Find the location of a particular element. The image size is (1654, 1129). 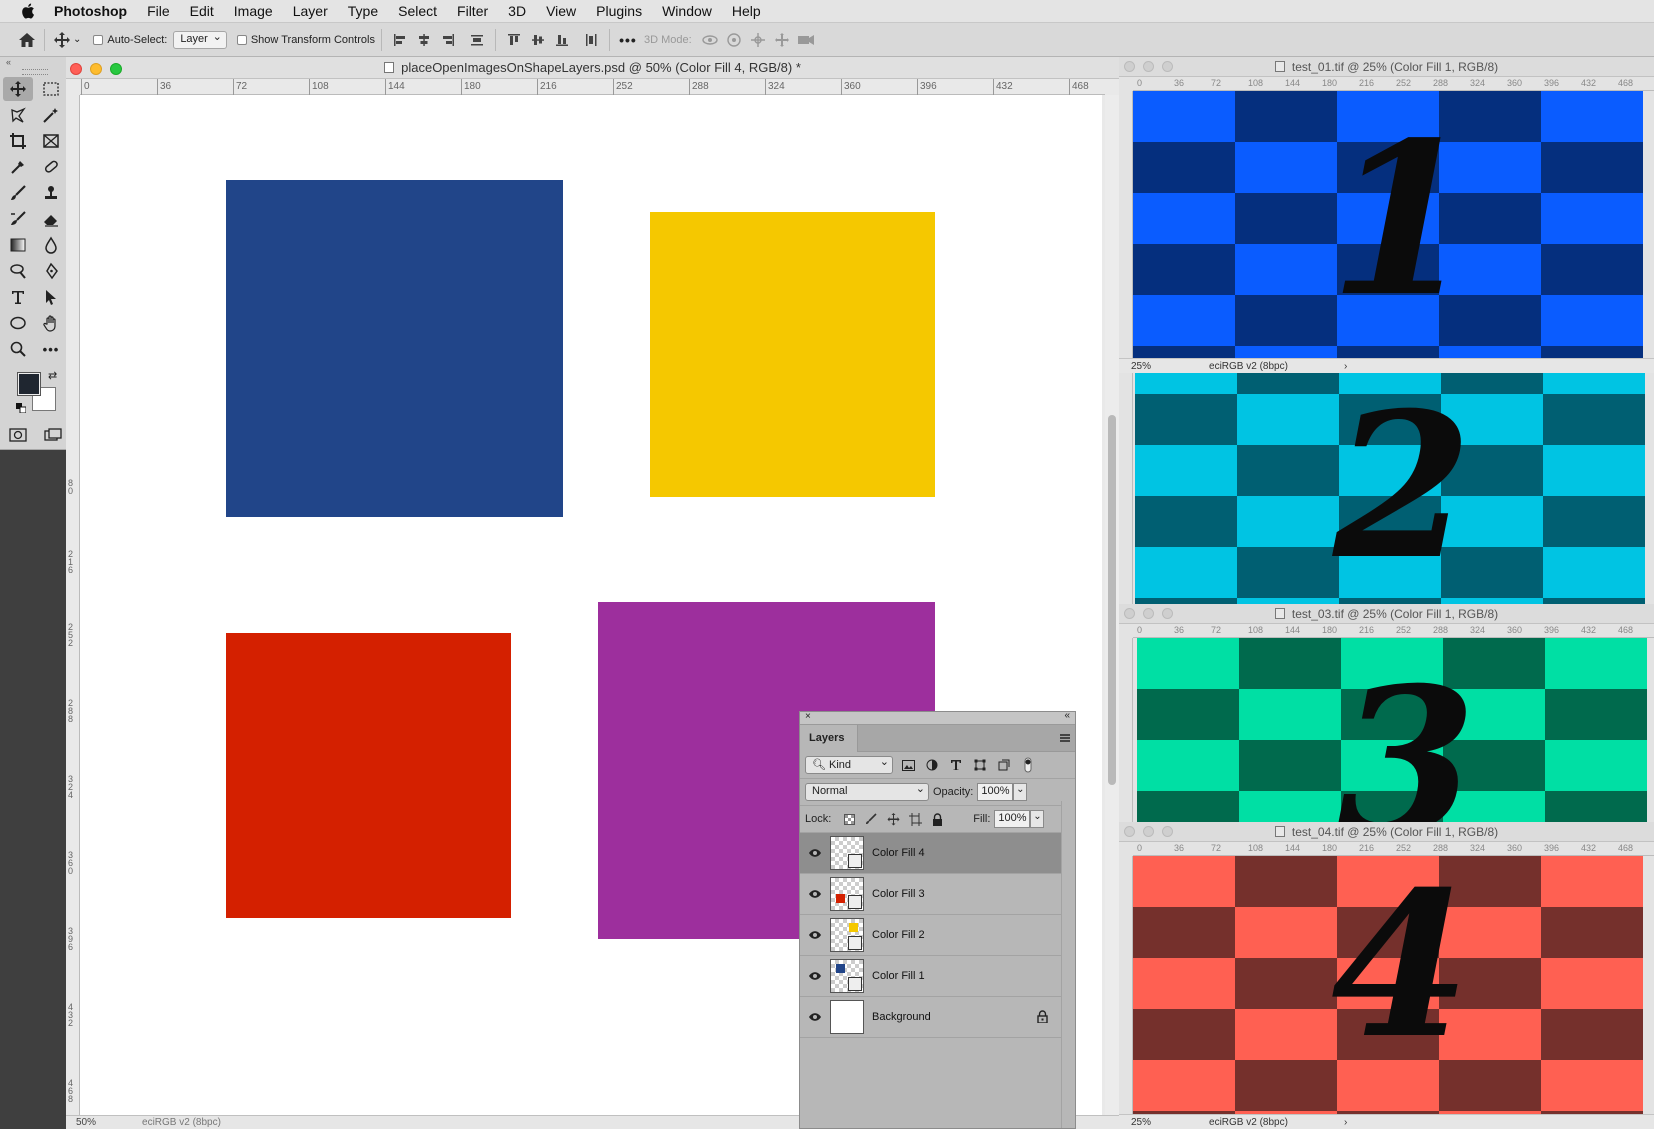

layer-row-color-fill-3: Color Fill 3 is located at coordinates (931, 894).